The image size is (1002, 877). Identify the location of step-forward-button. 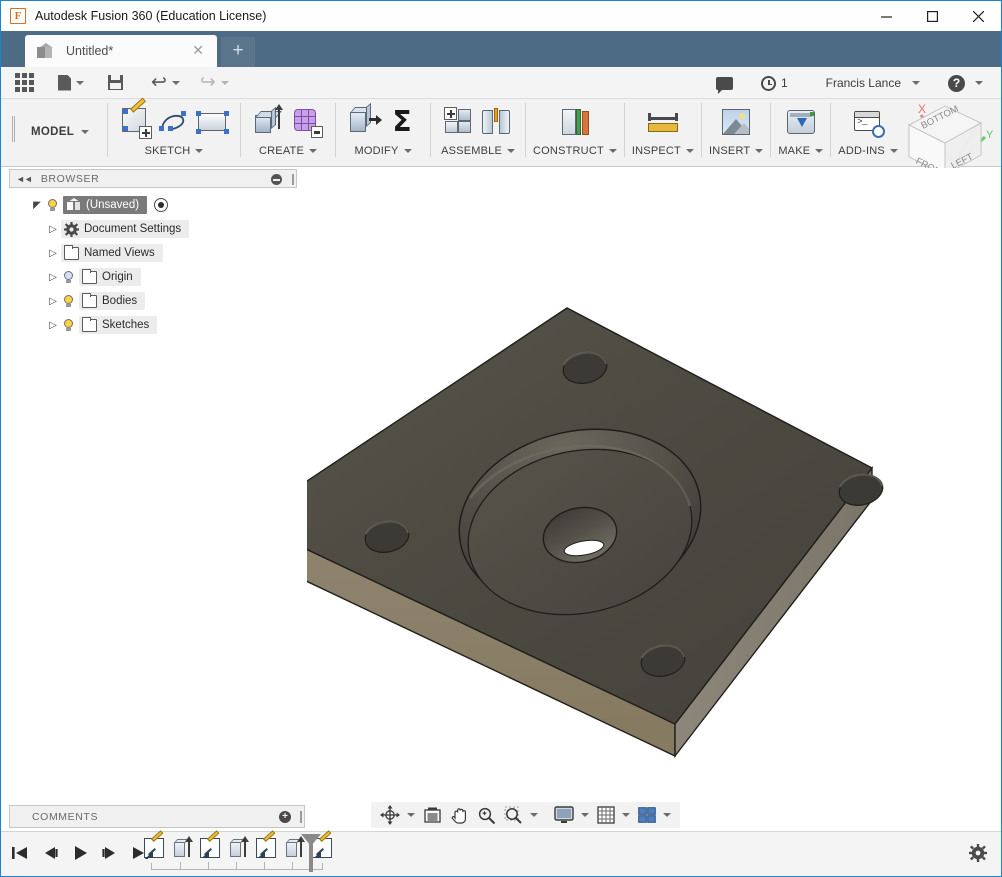
(110, 853).